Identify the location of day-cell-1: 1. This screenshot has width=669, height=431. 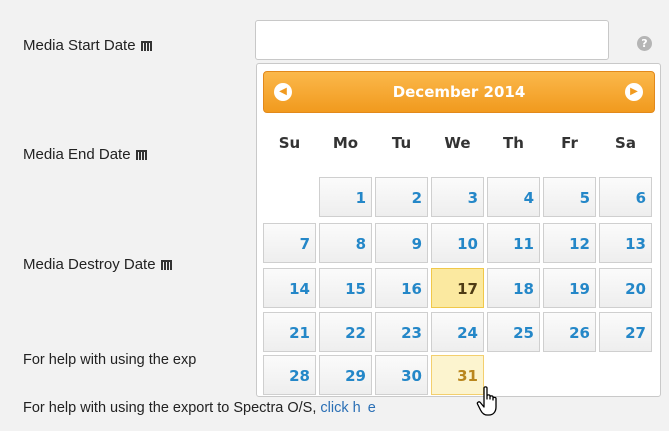
(345, 197).